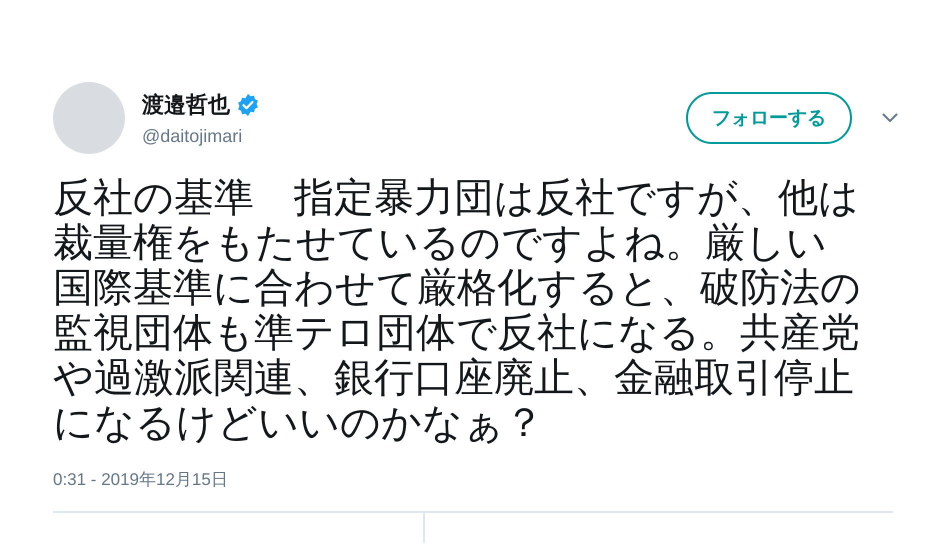 Image resolution: width=942 pixels, height=546 pixels. What do you see at coordinates (769, 118) in the screenshot?
I see `follow-button: フォローする` at bounding box center [769, 118].